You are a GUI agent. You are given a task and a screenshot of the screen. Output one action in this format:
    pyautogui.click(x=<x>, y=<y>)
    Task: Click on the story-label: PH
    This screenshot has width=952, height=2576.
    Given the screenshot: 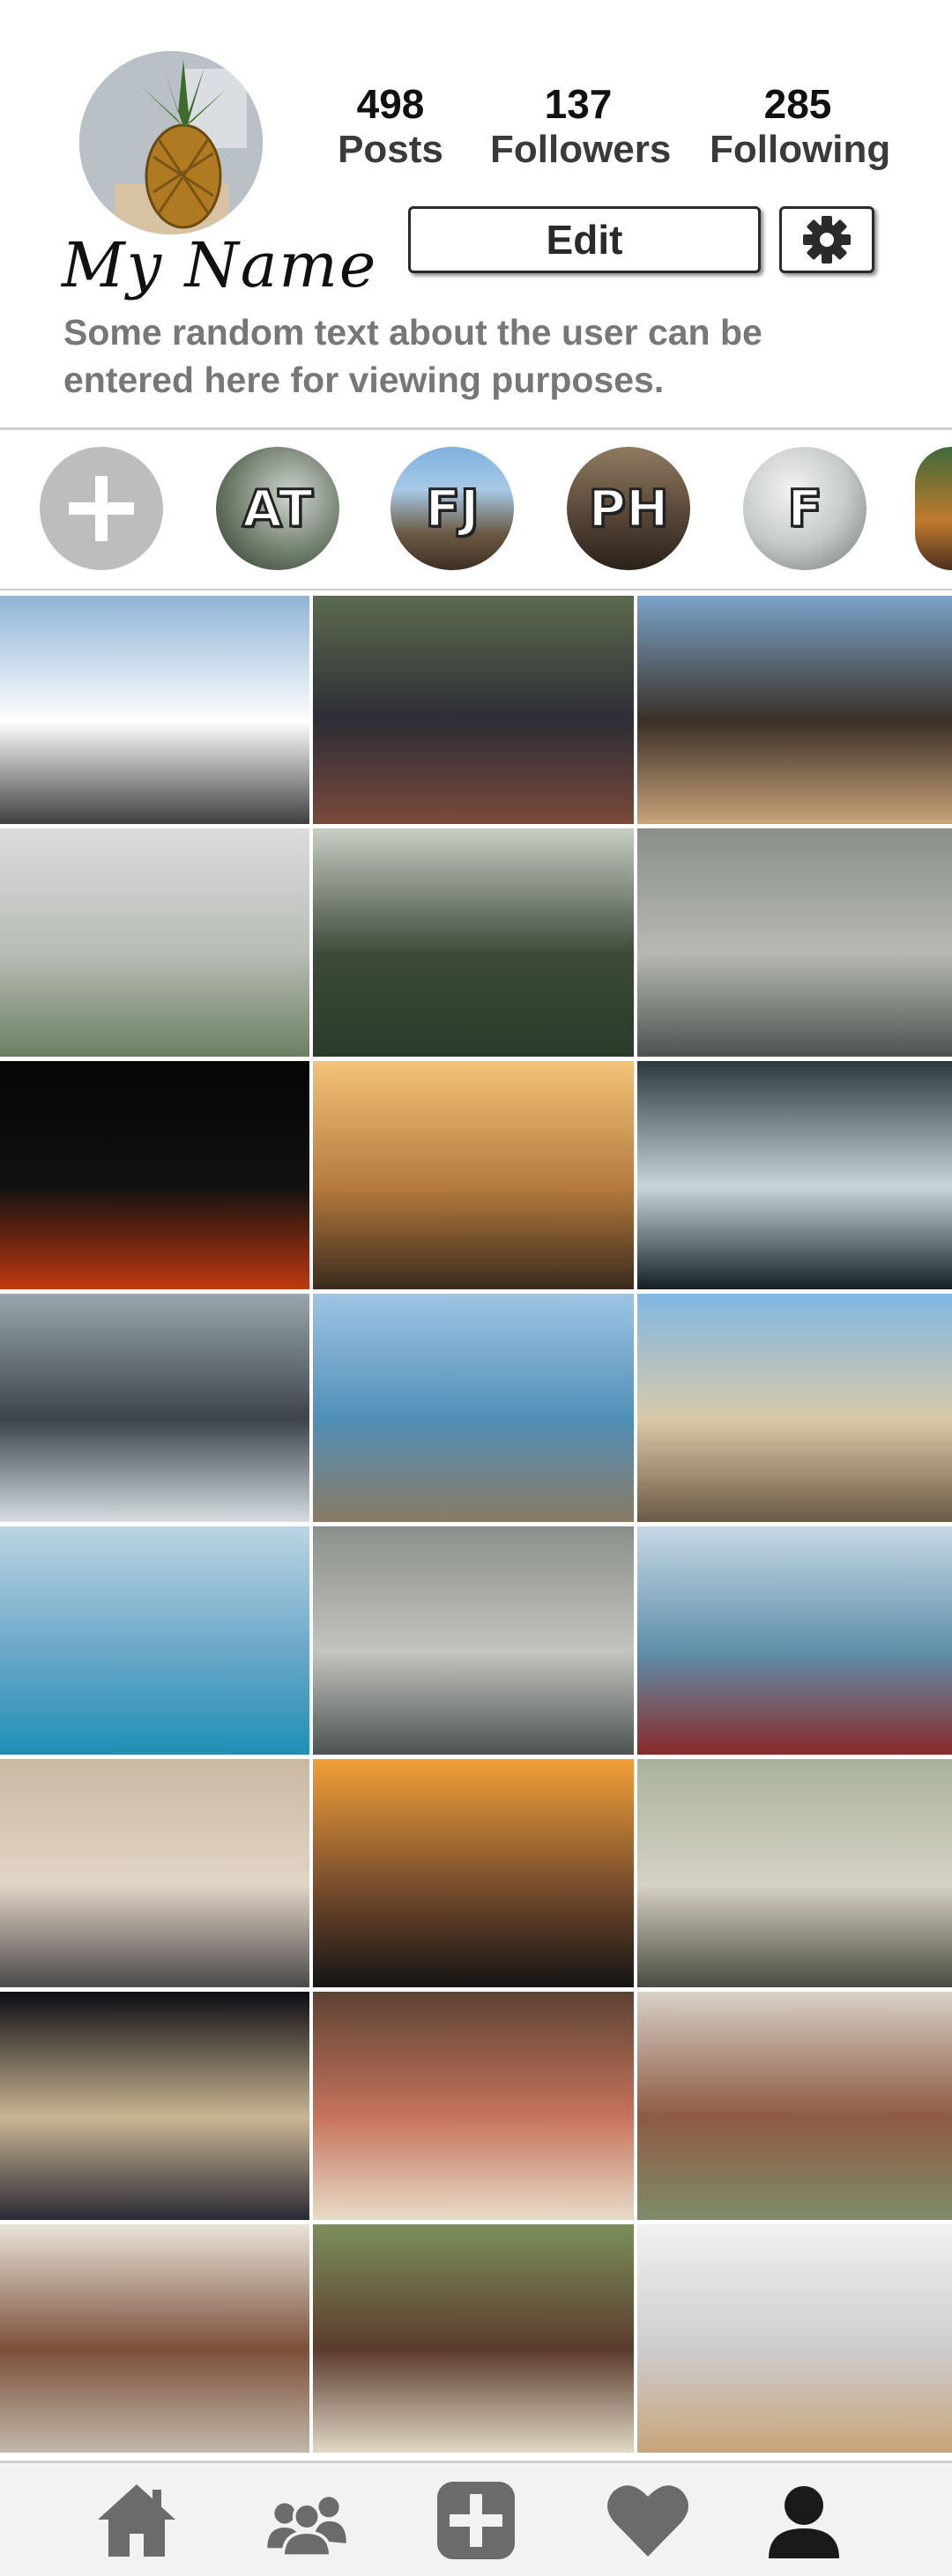 What is the action you would take?
    pyautogui.click(x=628, y=509)
    